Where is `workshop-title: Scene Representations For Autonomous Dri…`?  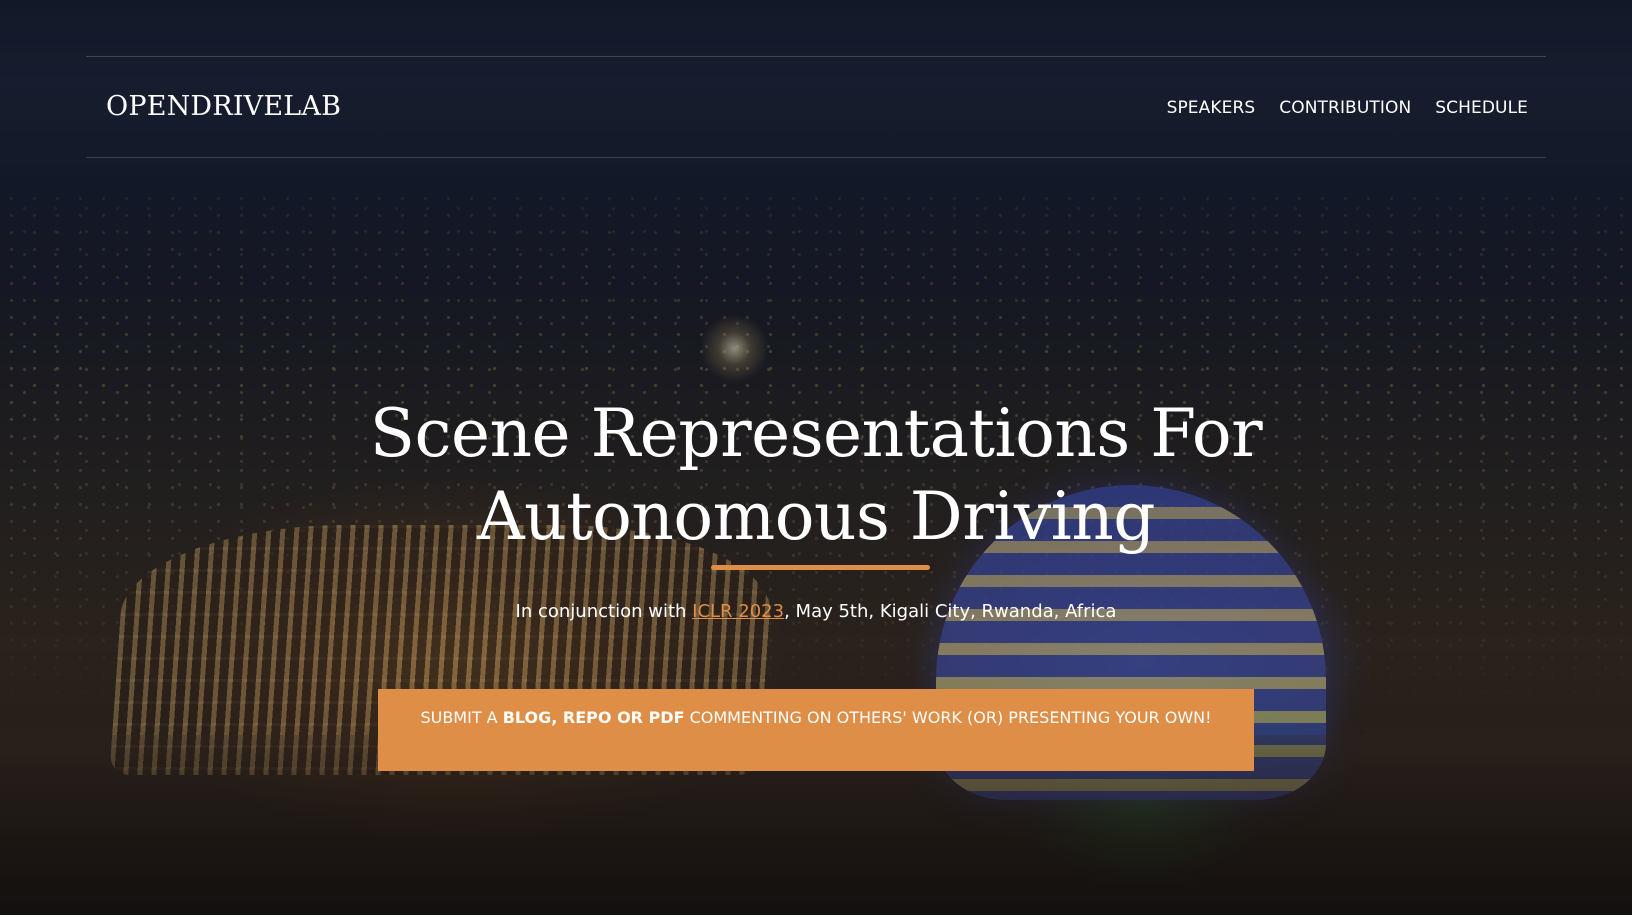 workshop-title: Scene Representations For Autonomous Dri… is located at coordinates (816, 475).